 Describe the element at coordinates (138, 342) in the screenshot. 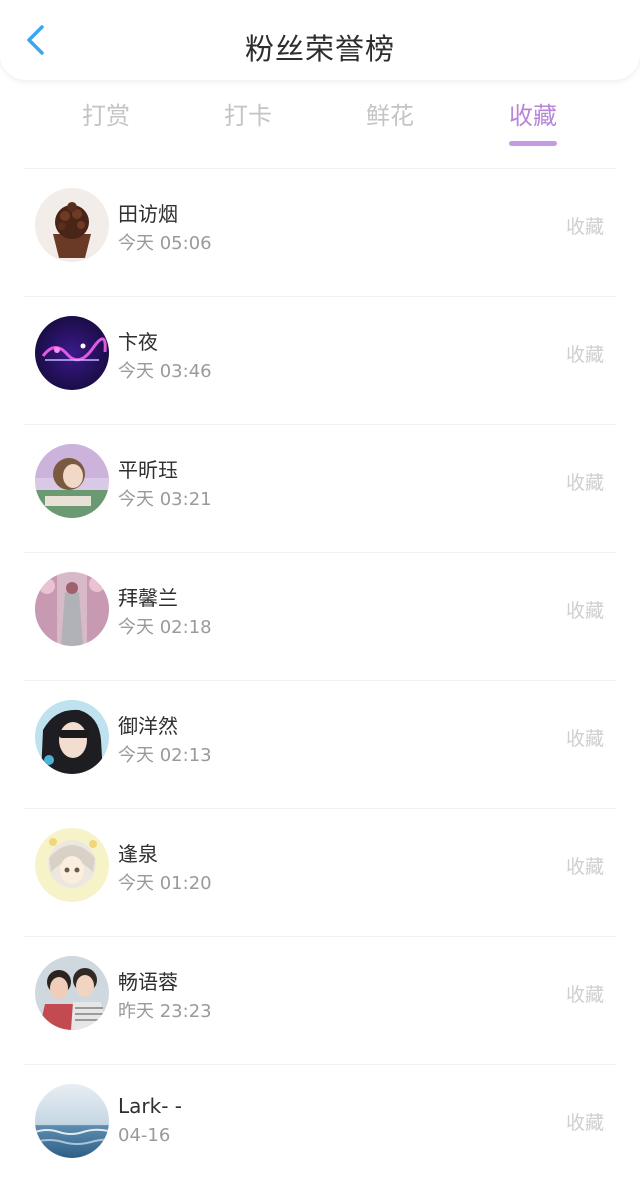

I see `user-name: 卞夜` at that location.